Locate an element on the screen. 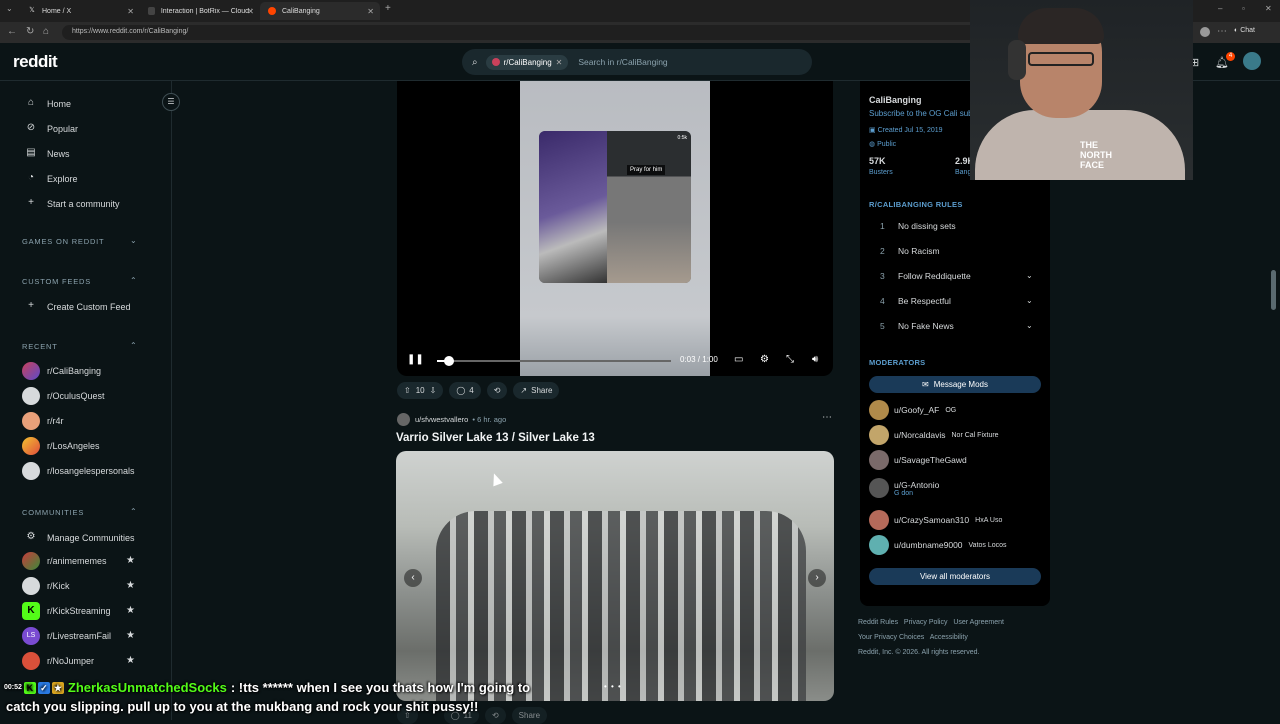  moderator-item: u/SavageTheGawd is located at coordinates (918, 460).